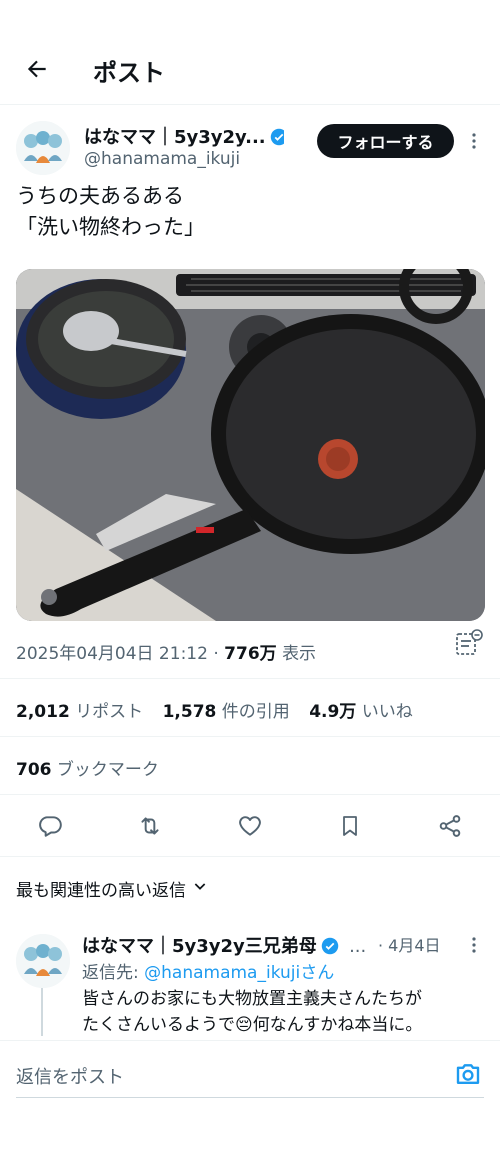 The image size is (500, 1167). What do you see at coordinates (150, 826) in the screenshot?
I see `repost-icon` at bounding box center [150, 826].